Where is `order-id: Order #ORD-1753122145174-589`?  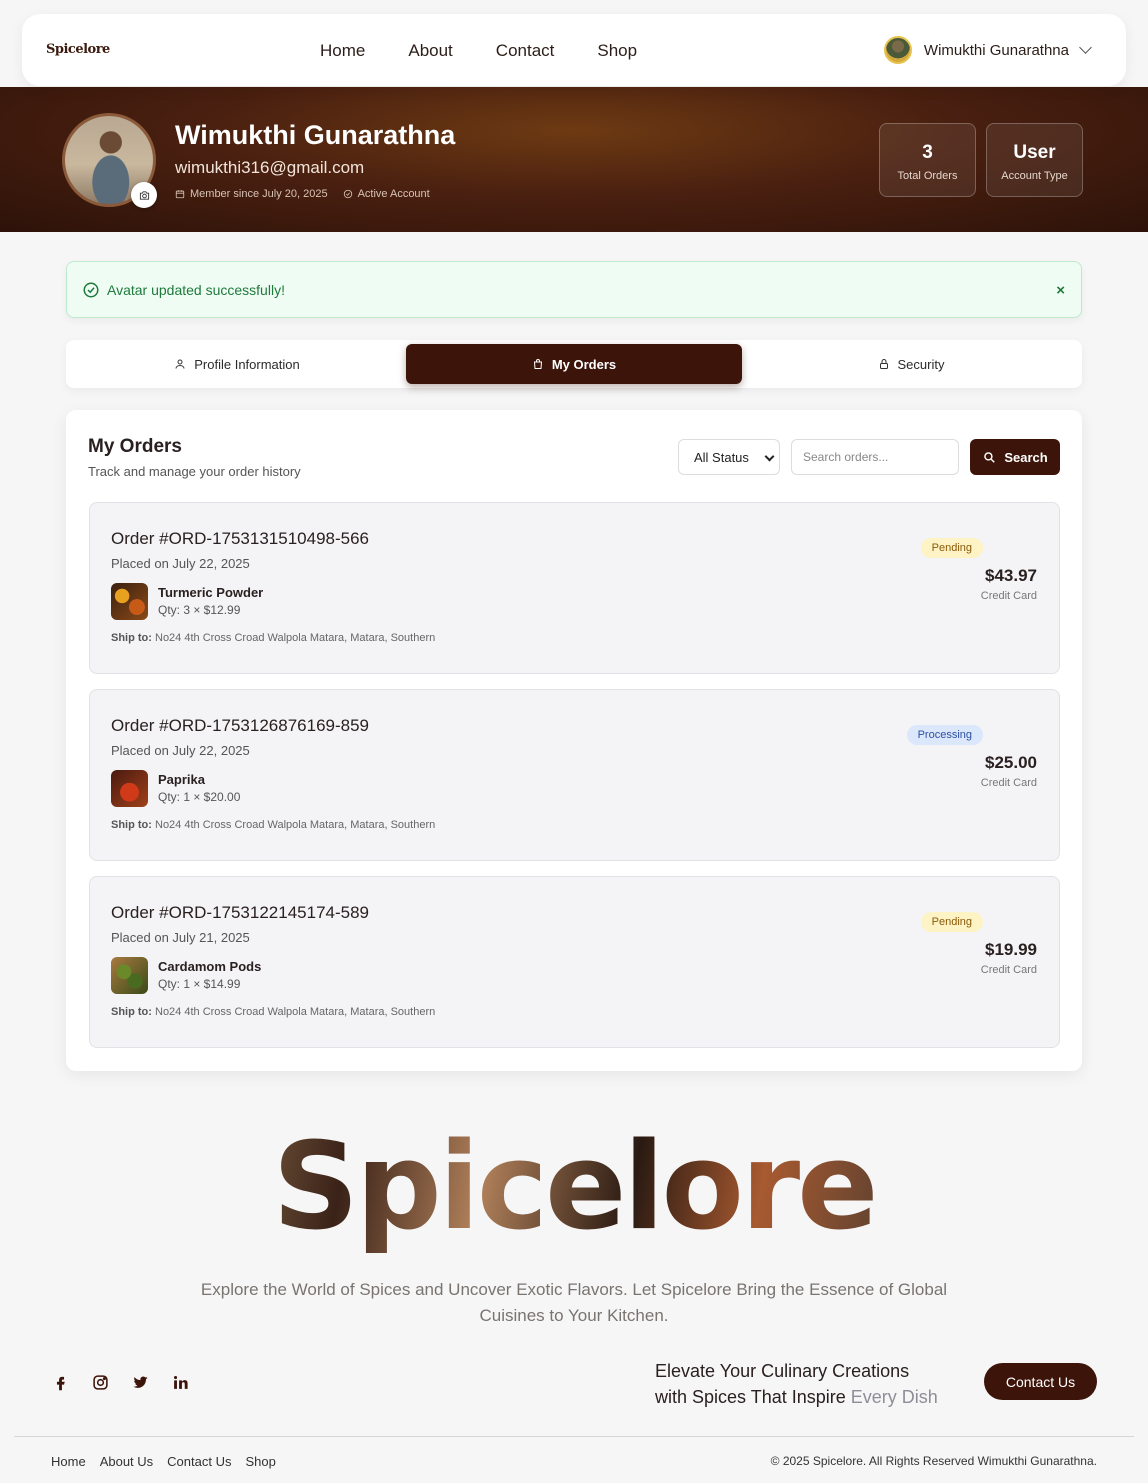 order-id: Order #ORD-1753122145174-589 is located at coordinates (240, 912).